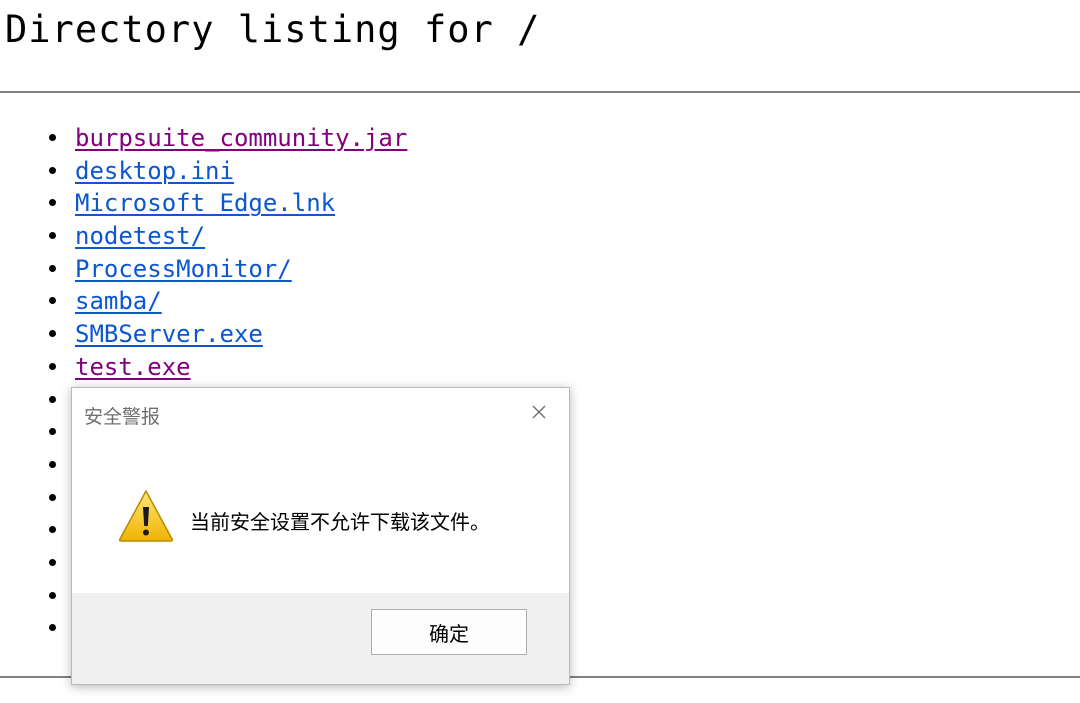 This screenshot has width=1080, height=703. Describe the element at coordinates (122, 417) in the screenshot. I see `dialog-title: 安全警报` at that location.